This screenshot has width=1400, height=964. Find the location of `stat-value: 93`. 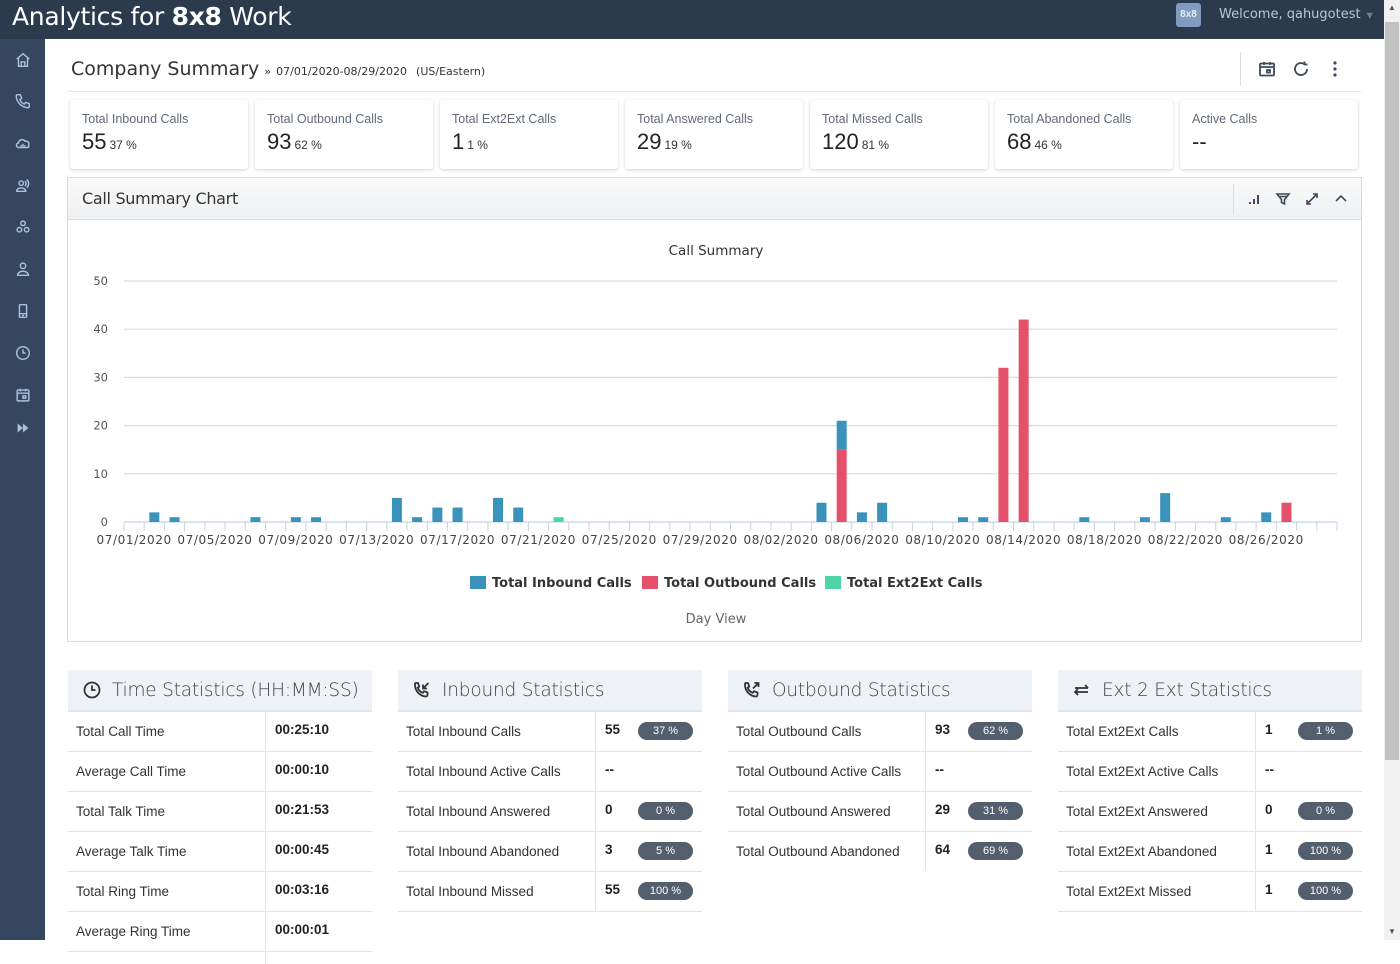

stat-value: 93 is located at coordinates (943, 729).